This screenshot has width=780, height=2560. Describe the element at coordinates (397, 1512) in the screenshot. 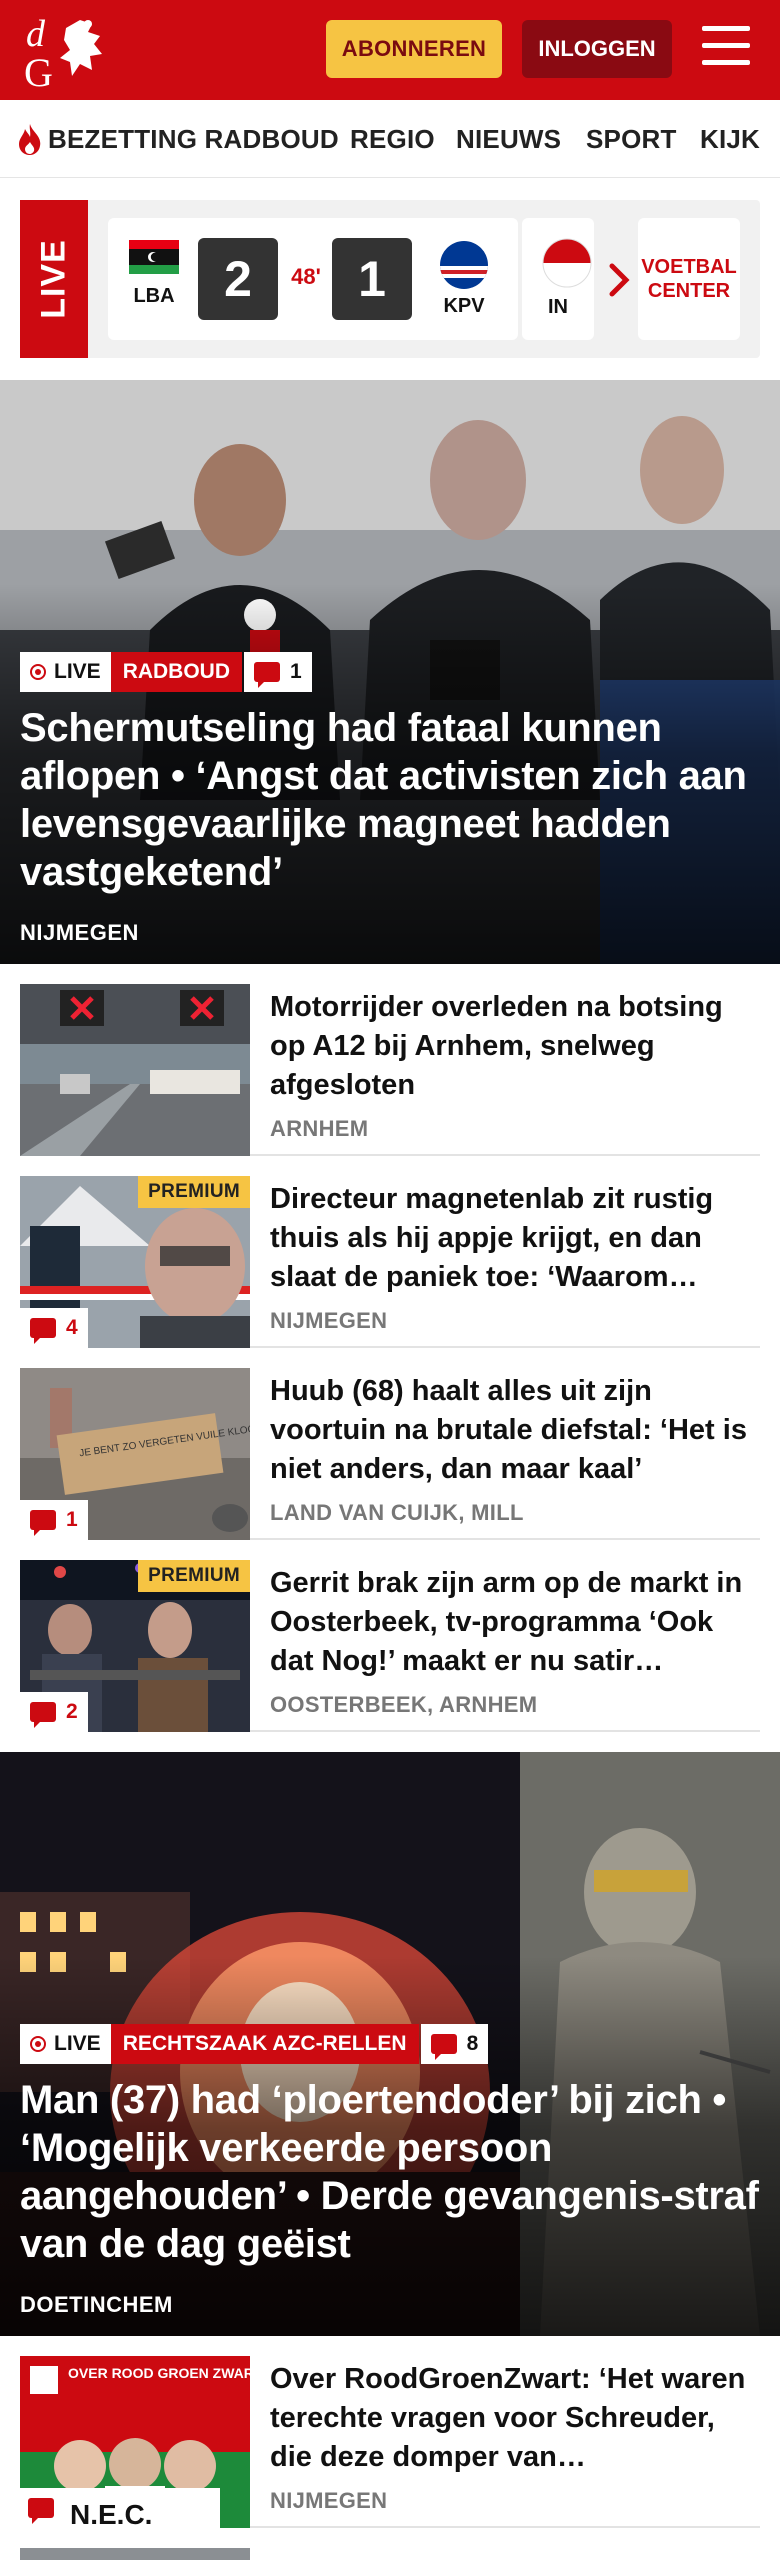

I see `article-location: LAND VAN CUIJK, MILL` at that location.